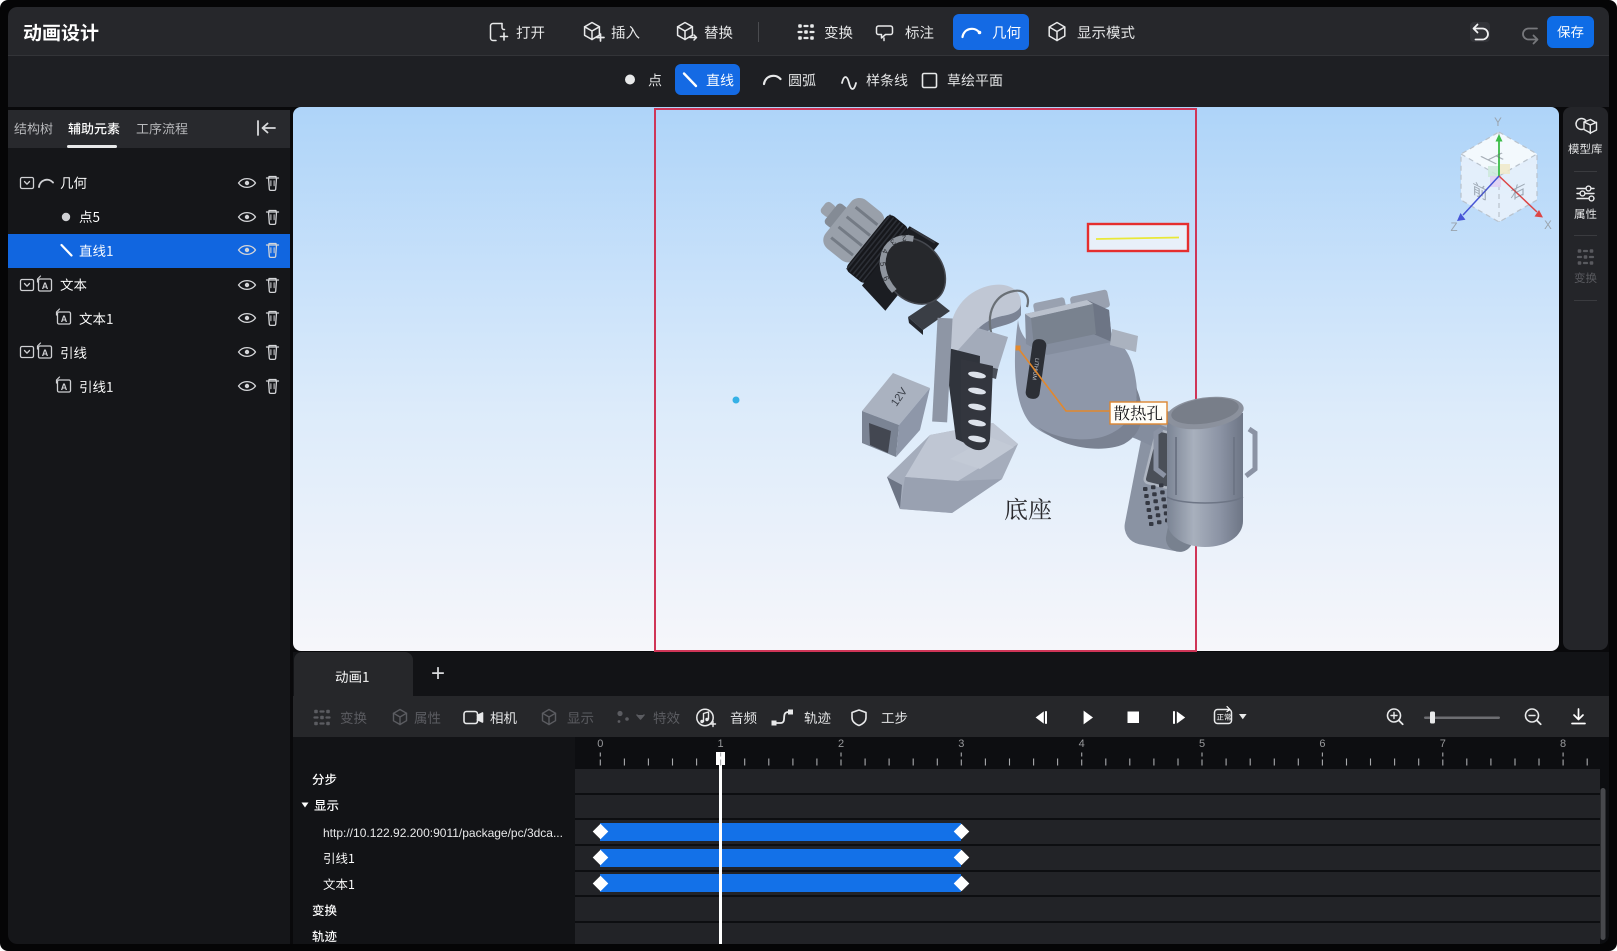  I want to click on svg-text: Z, so click(1453, 228).